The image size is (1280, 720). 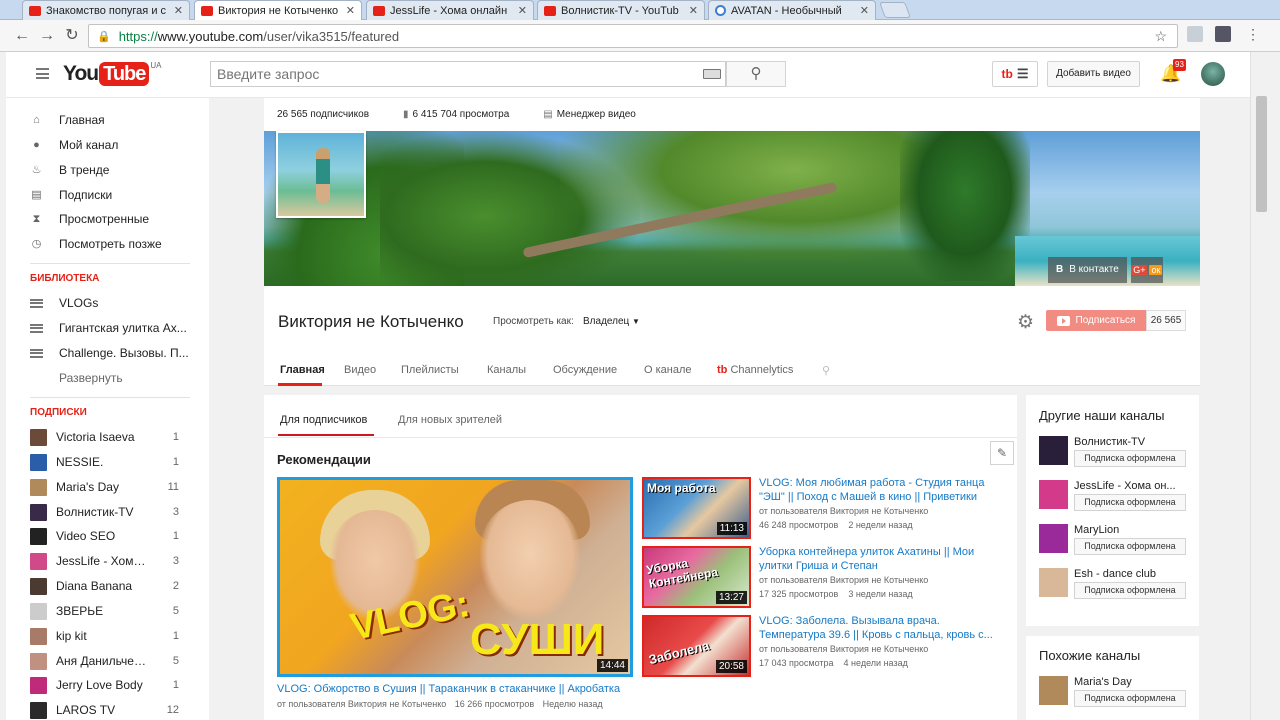 I want to click on edit-pencil-icon: ✎, so click(x=1002, y=453).